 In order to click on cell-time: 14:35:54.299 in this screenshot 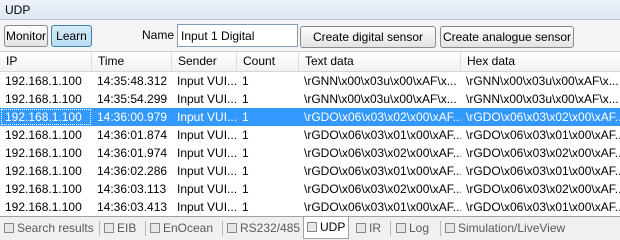, I will do `click(132, 99)`.